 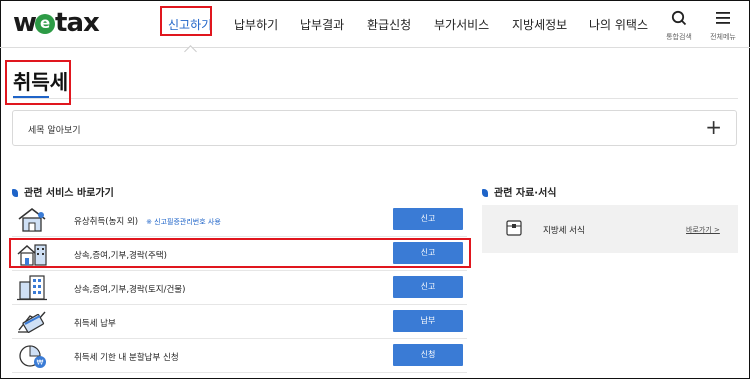 What do you see at coordinates (32, 288) in the screenshot?
I see `building-icon` at bounding box center [32, 288].